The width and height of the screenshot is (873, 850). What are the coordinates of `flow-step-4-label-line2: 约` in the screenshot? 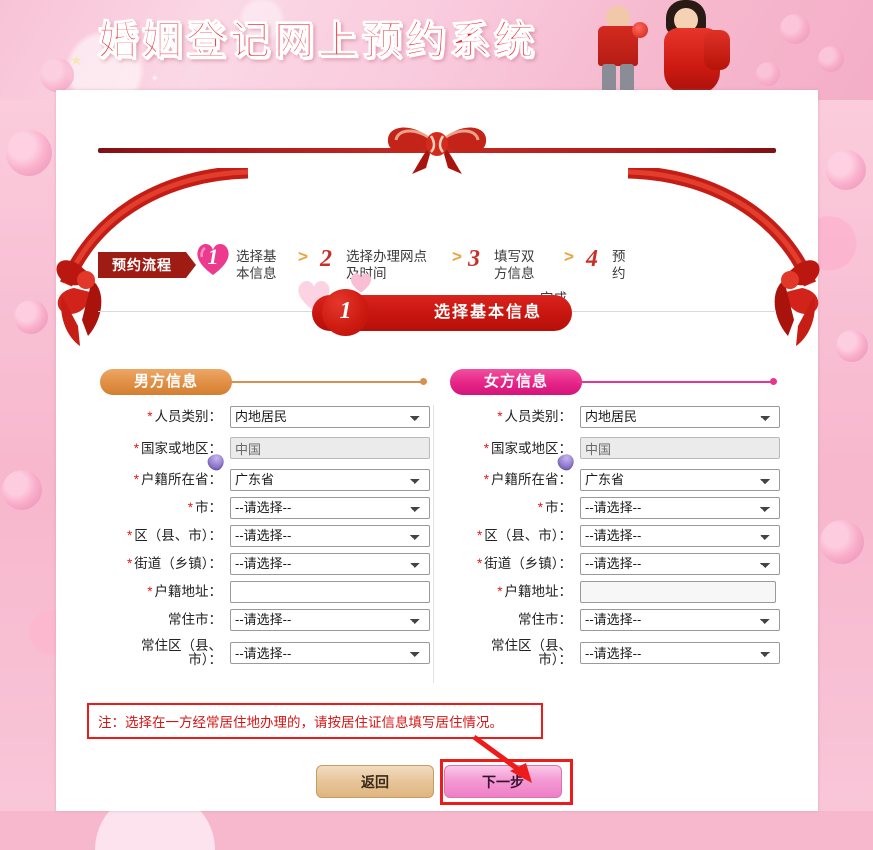 It's located at (619, 273).